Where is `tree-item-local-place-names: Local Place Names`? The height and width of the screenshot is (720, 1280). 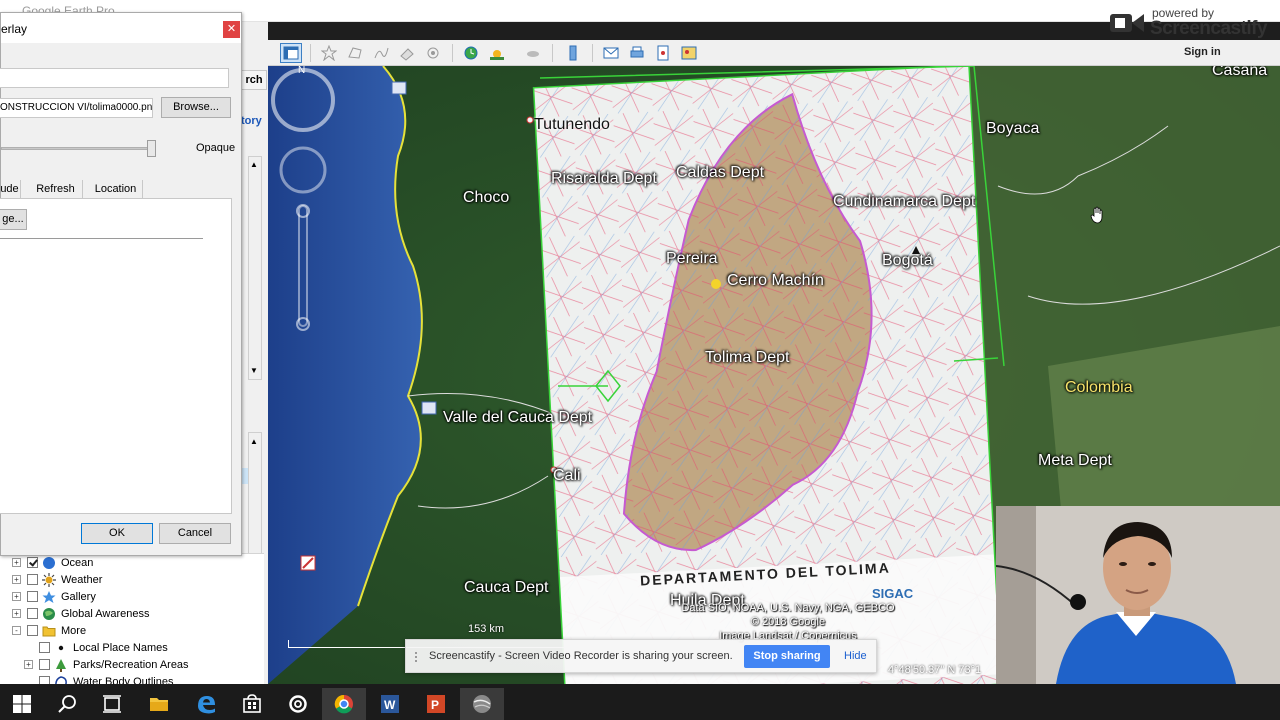
tree-item-local-place-names: Local Place Names is located at coordinates (103, 647).